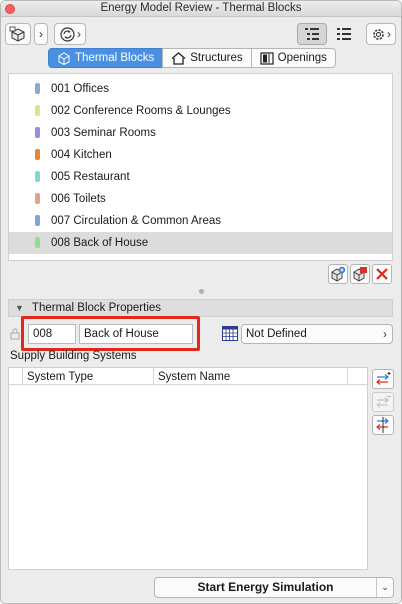 The width and height of the screenshot is (402, 604). I want to click on delete-icon, so click(382, 274).